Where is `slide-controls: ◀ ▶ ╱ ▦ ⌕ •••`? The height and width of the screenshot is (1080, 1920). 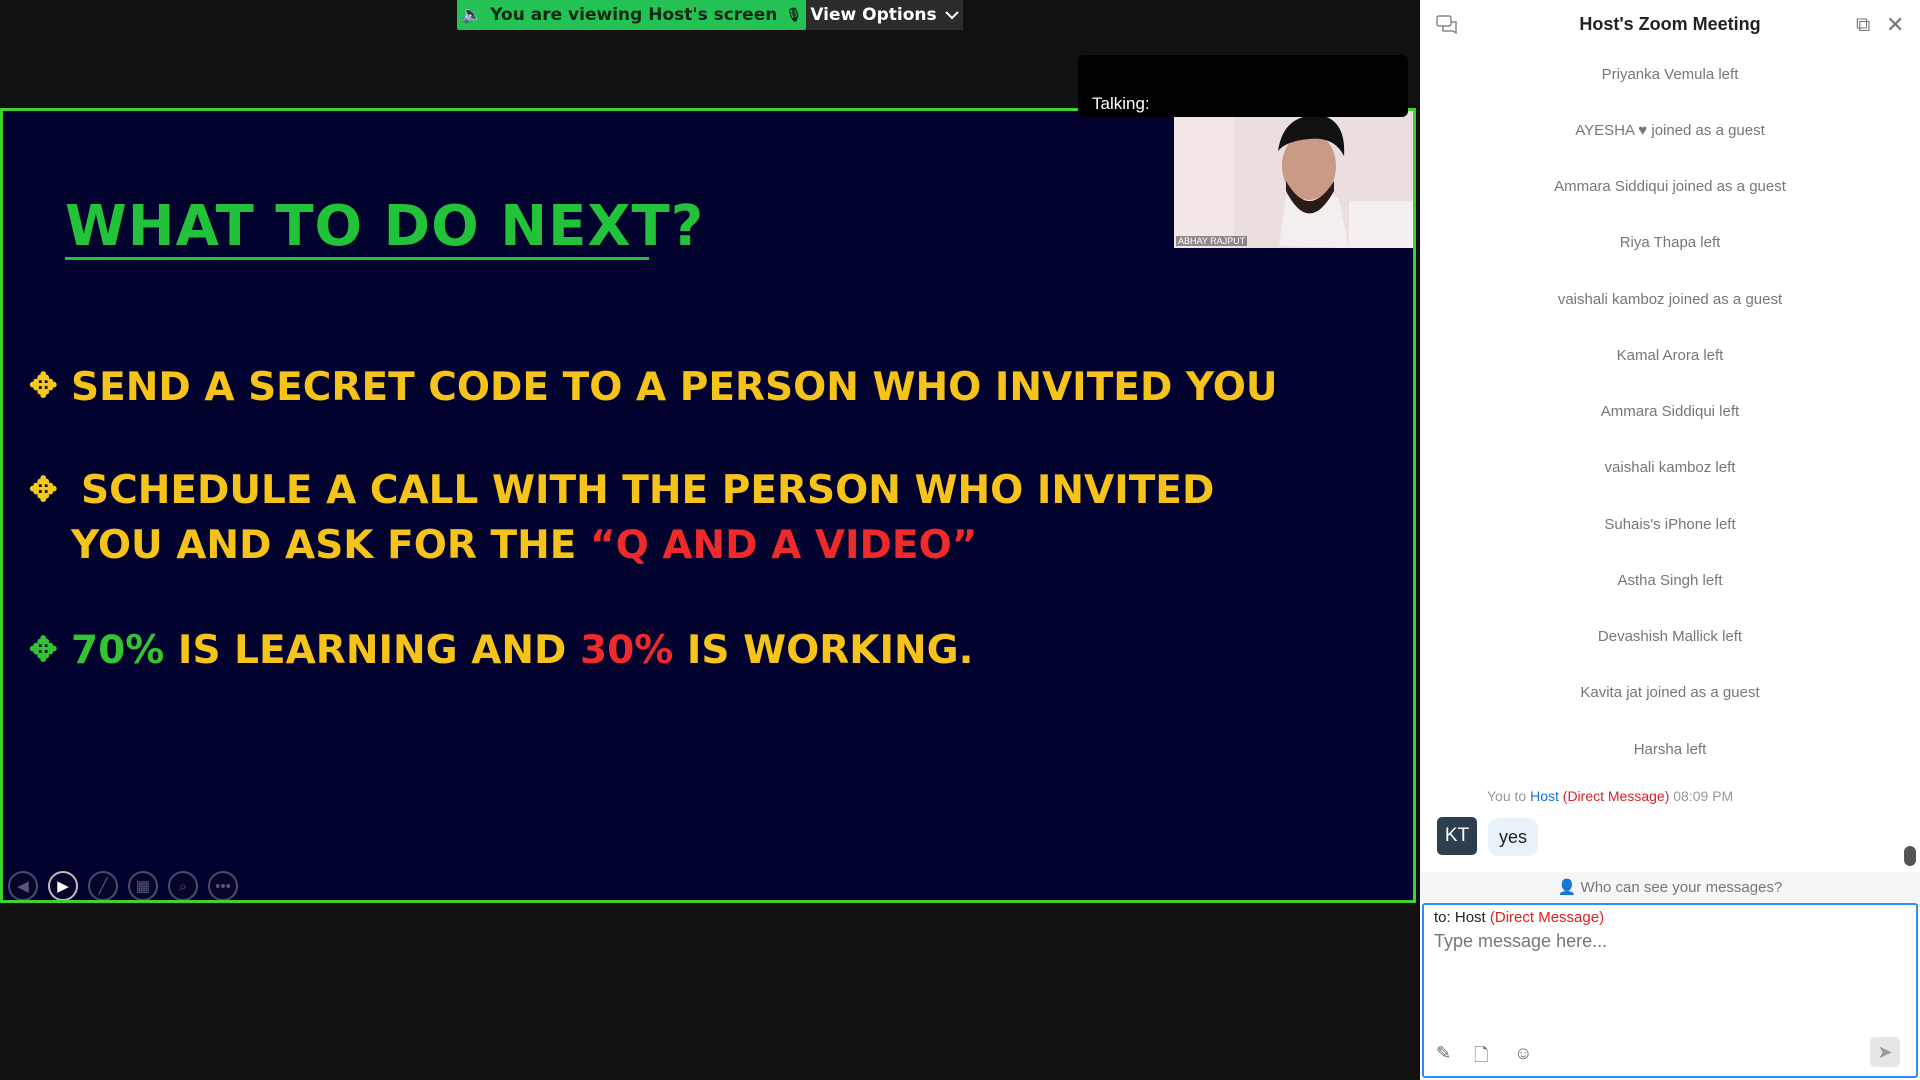 slide-controls: ◀ ▶ ╱ ▦ ⌕ ••• is located at coordinates (123, 885).